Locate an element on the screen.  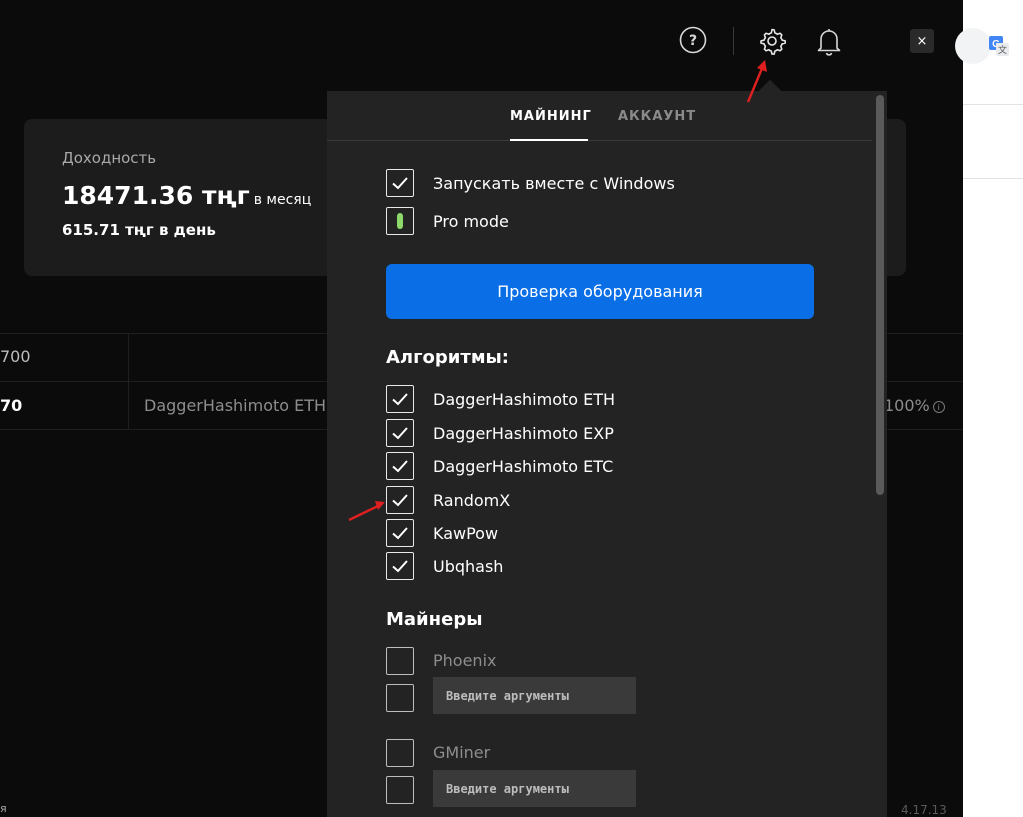
toggle-pro-mode is located at coordinates (400, 221).